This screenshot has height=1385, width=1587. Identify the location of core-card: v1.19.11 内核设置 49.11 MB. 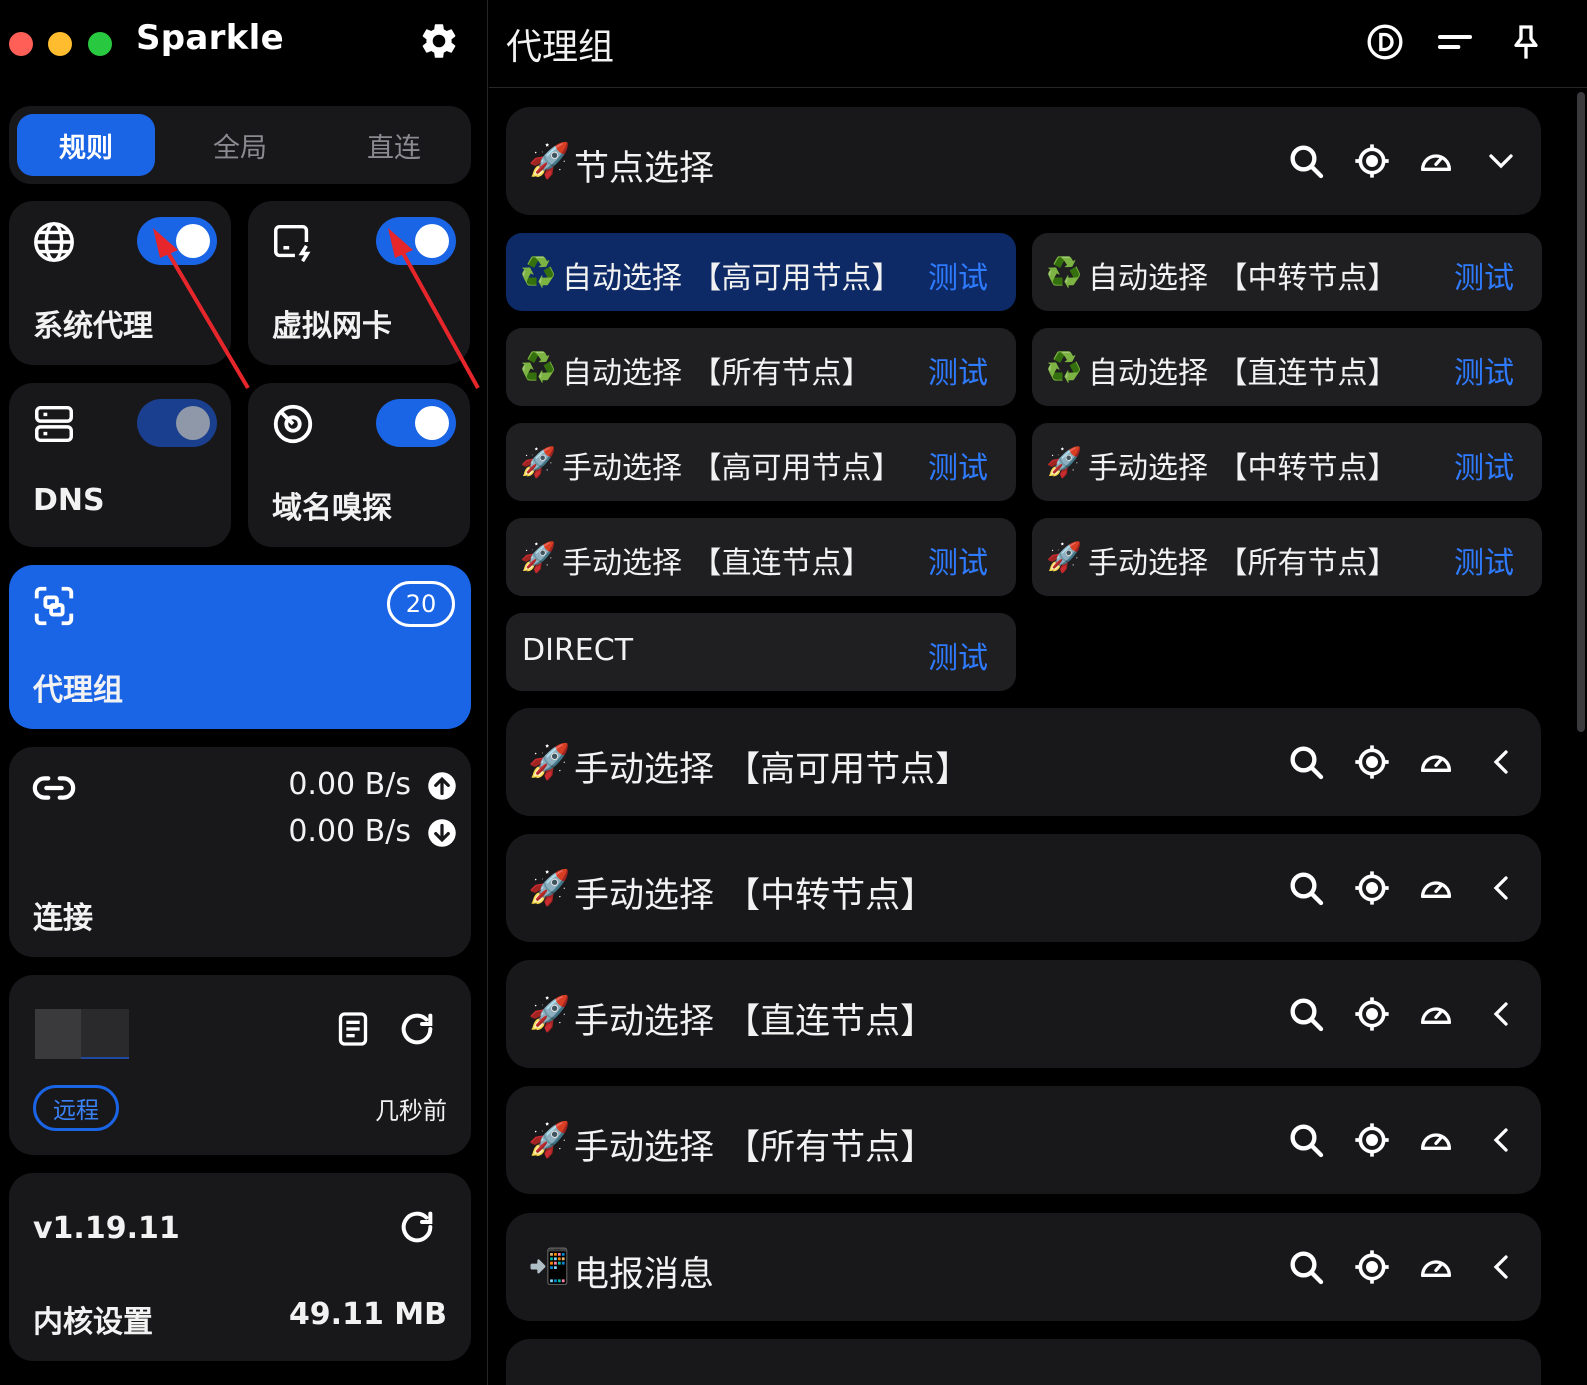
(240, 1267).